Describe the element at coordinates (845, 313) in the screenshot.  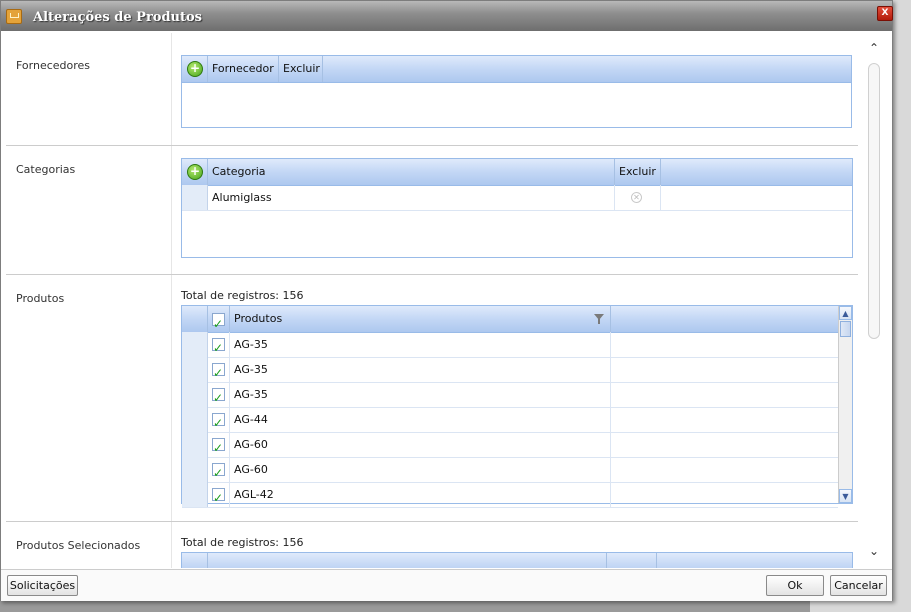
I see `scroll-up-button: ▲` at that location.